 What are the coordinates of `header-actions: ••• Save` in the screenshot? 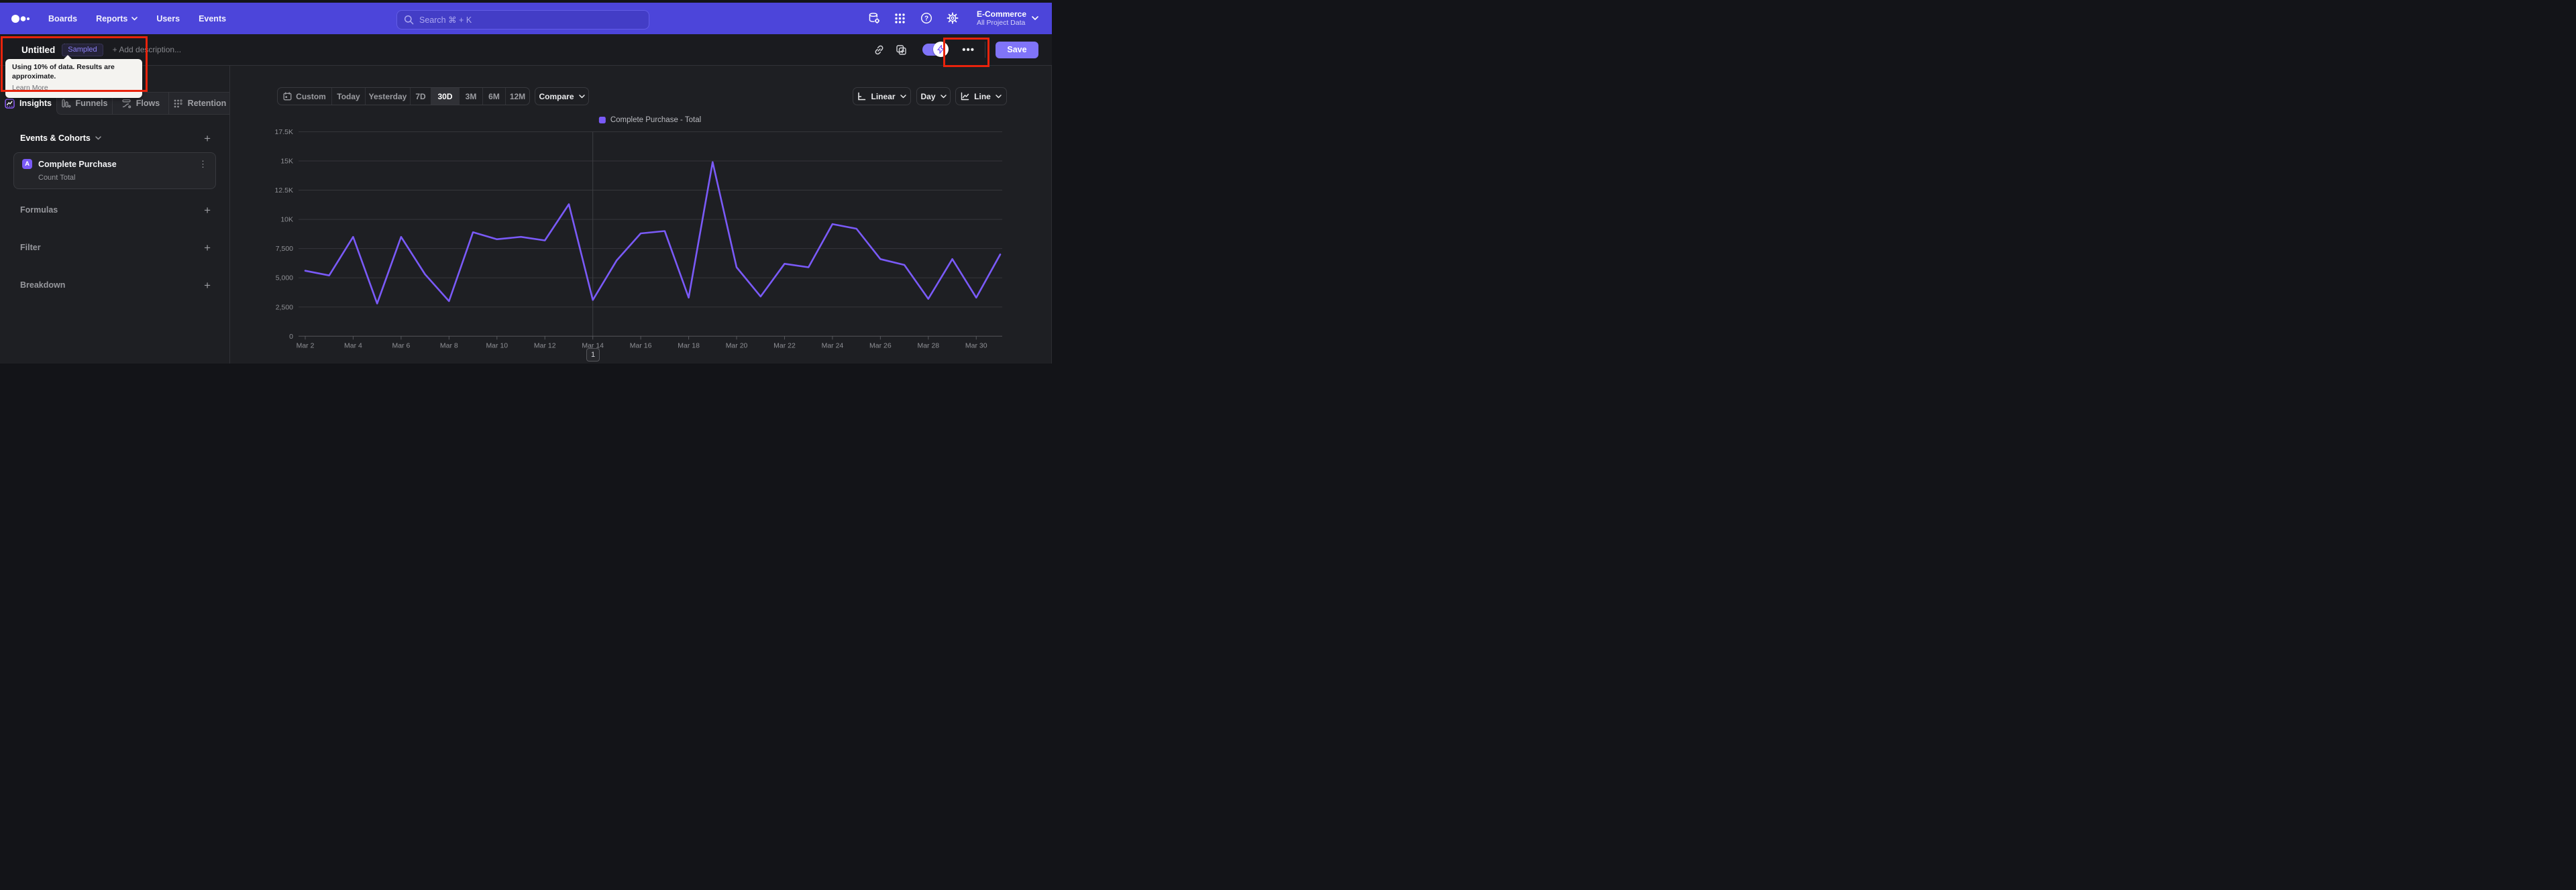 It's located at (955, 49).